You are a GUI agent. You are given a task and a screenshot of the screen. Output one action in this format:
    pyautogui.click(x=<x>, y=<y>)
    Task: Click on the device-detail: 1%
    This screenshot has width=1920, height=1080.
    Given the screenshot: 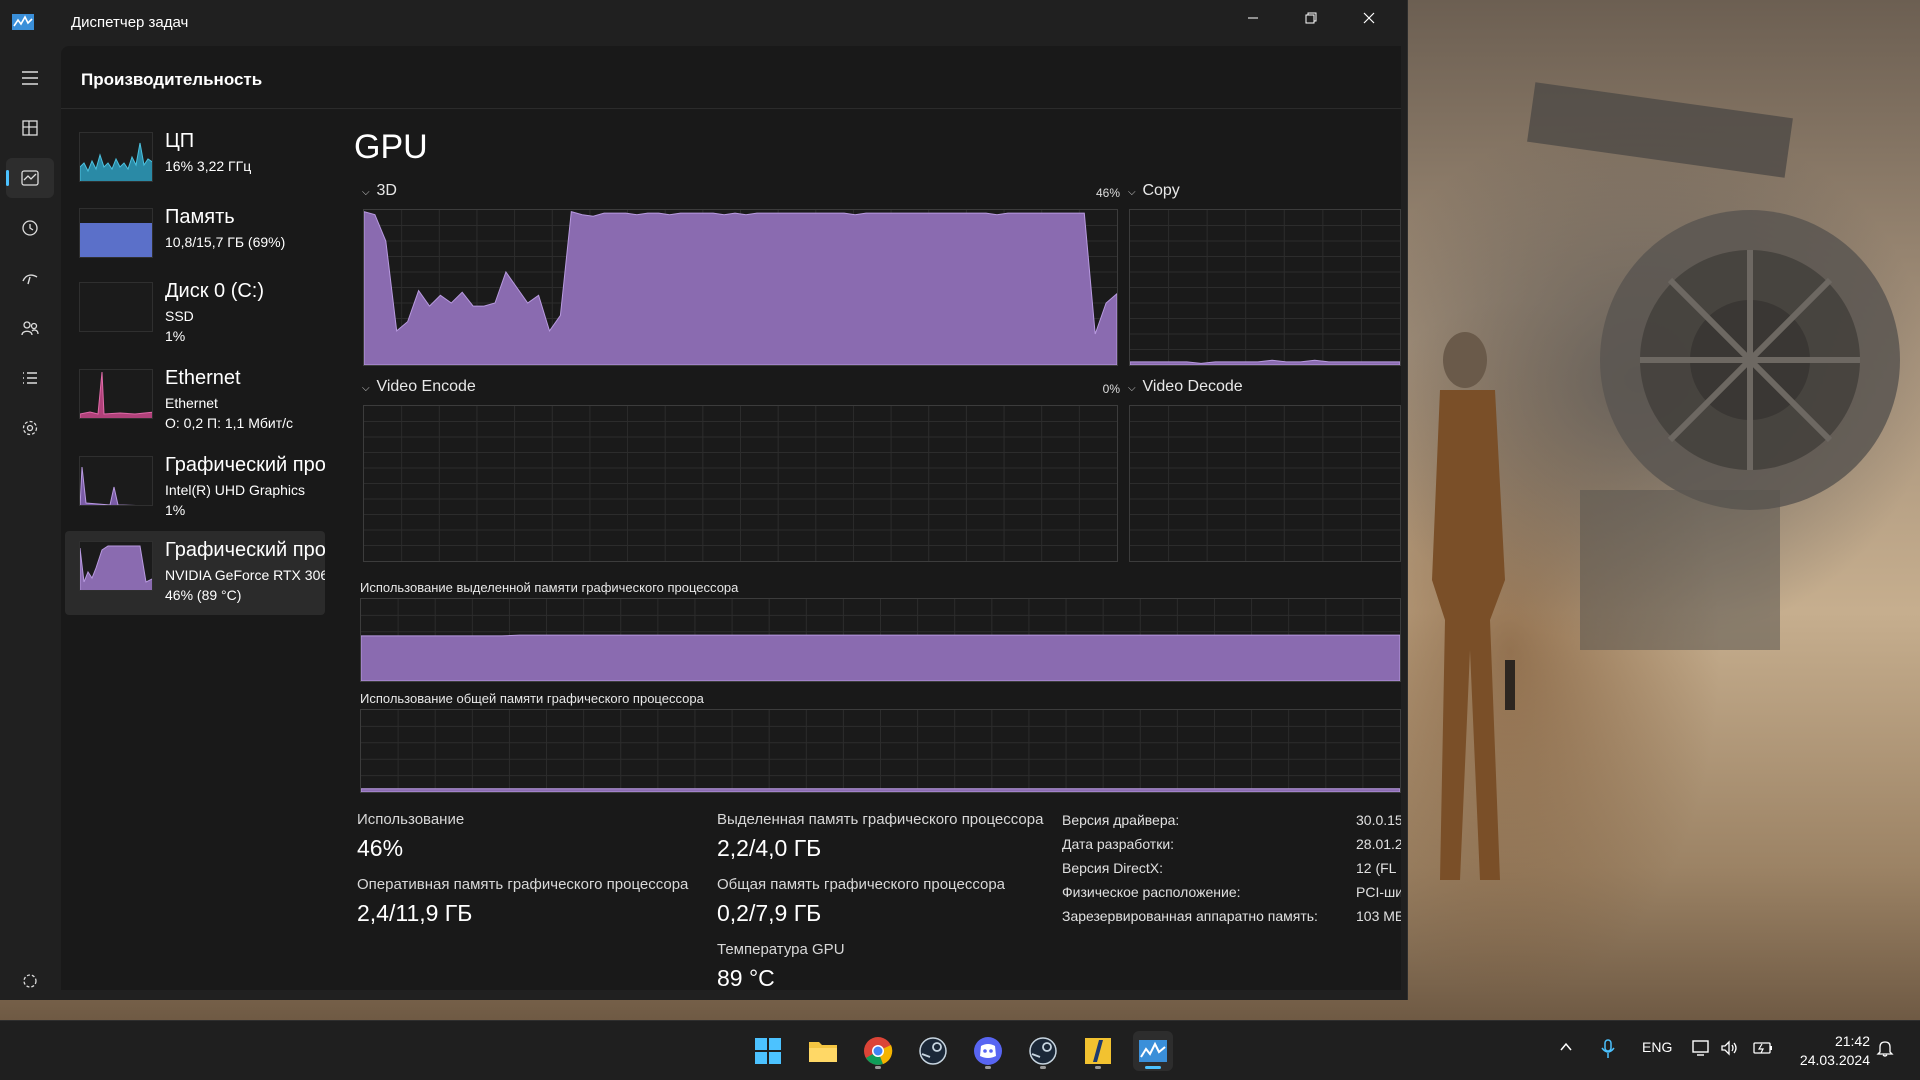 What is the action you would take?
    pyautogui.click(x=175, y=336)
    